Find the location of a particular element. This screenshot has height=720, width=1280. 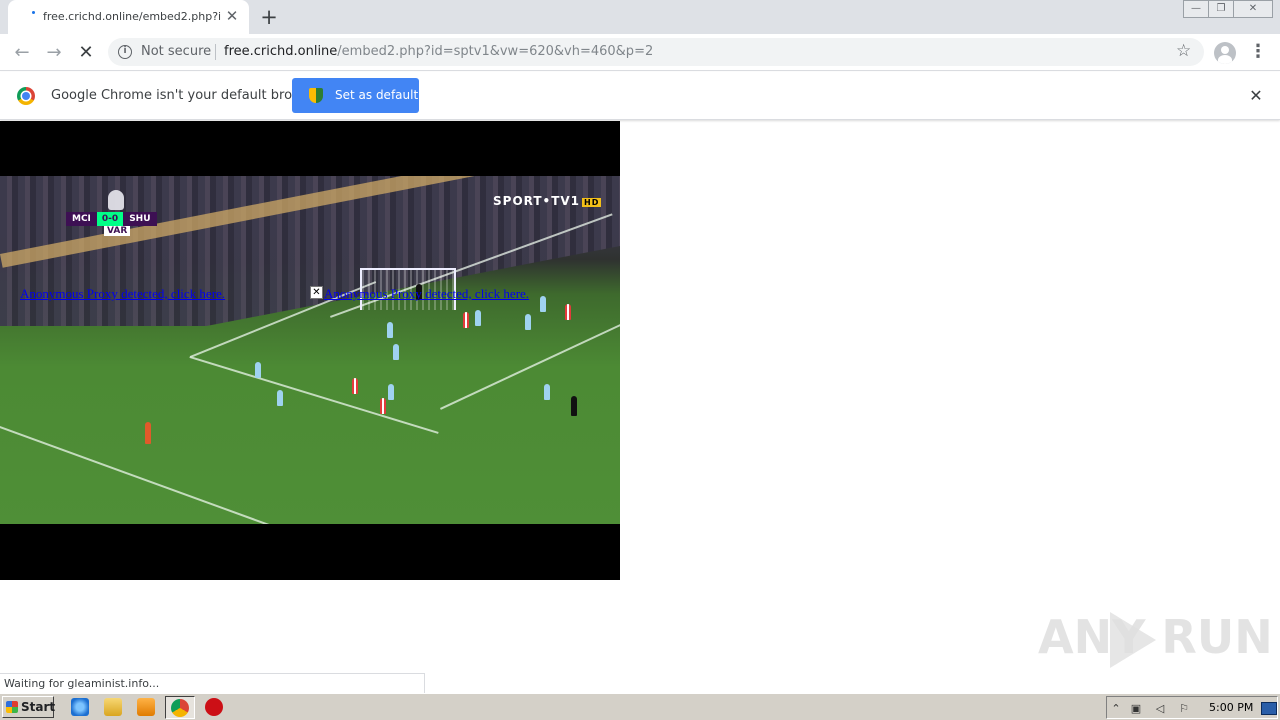

opera-icon is located at coordinates (214, 707).